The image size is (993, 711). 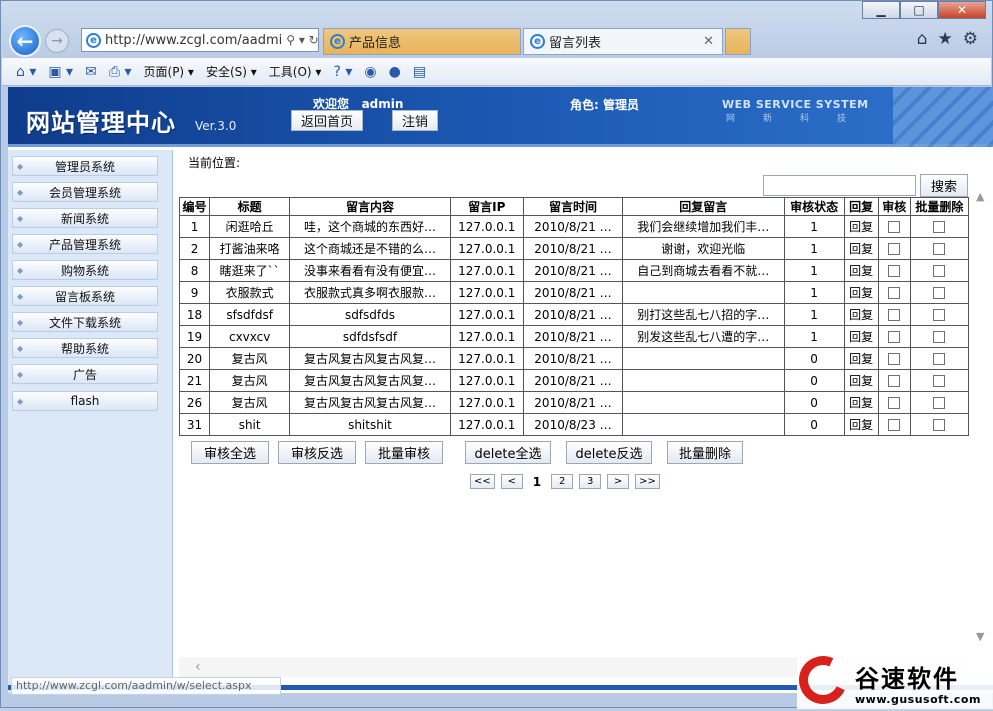 What do you see at coordinates (216, 126) in the screenshot?
I see `version-label: Ver.3.0` at bounding box center [216, 126].